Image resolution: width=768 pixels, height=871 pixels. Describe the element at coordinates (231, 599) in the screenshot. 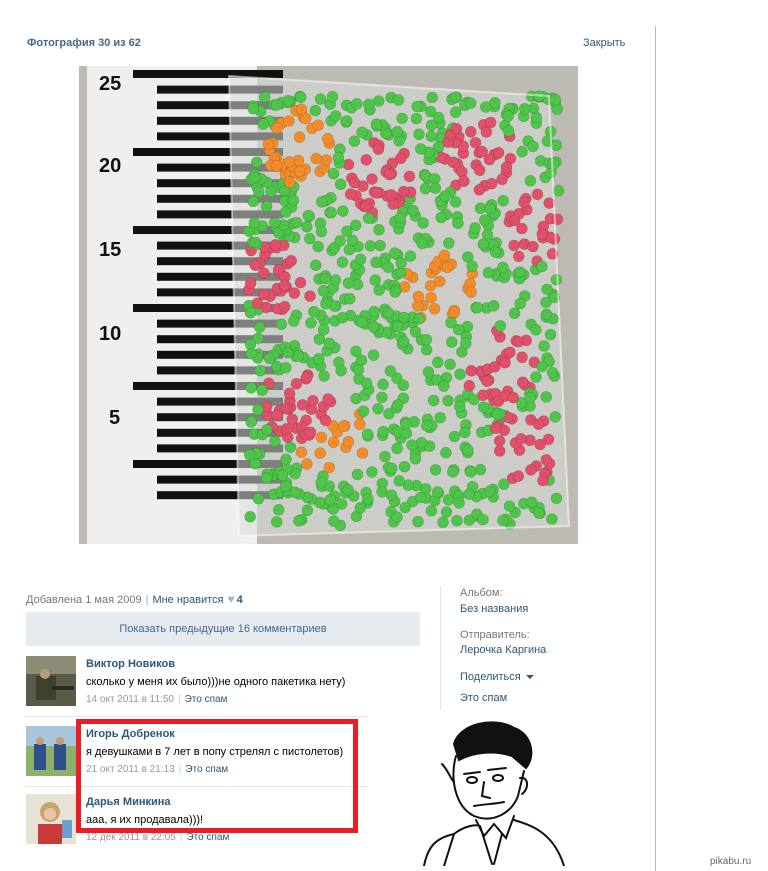

I see `heart-icon: ♥` at that location.